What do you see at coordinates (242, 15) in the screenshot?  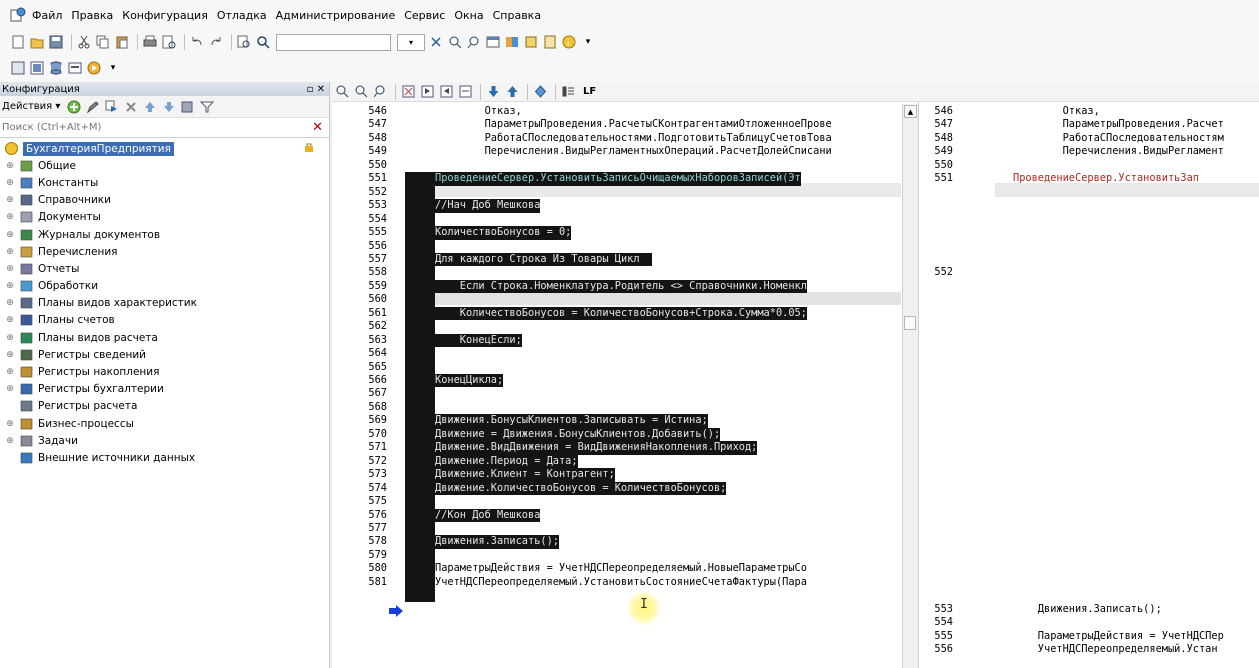 I see `menu-item: Отладка` at bounding box center [242, 15].